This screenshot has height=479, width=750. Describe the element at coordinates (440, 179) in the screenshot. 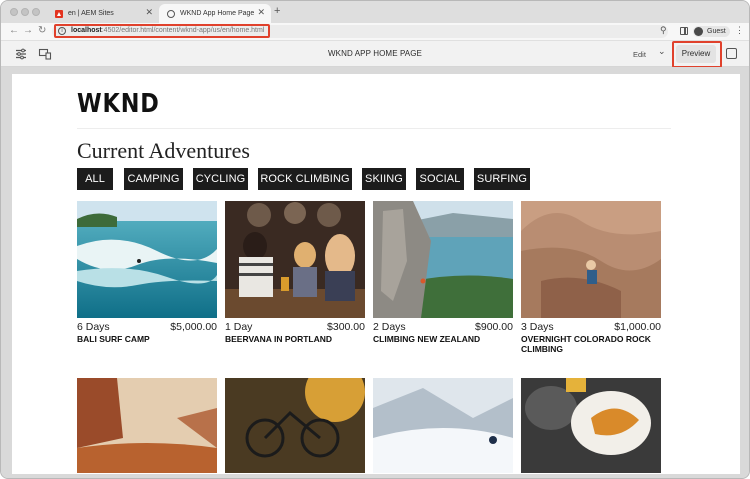

I see `filter-social: SOCIAL` at that location.